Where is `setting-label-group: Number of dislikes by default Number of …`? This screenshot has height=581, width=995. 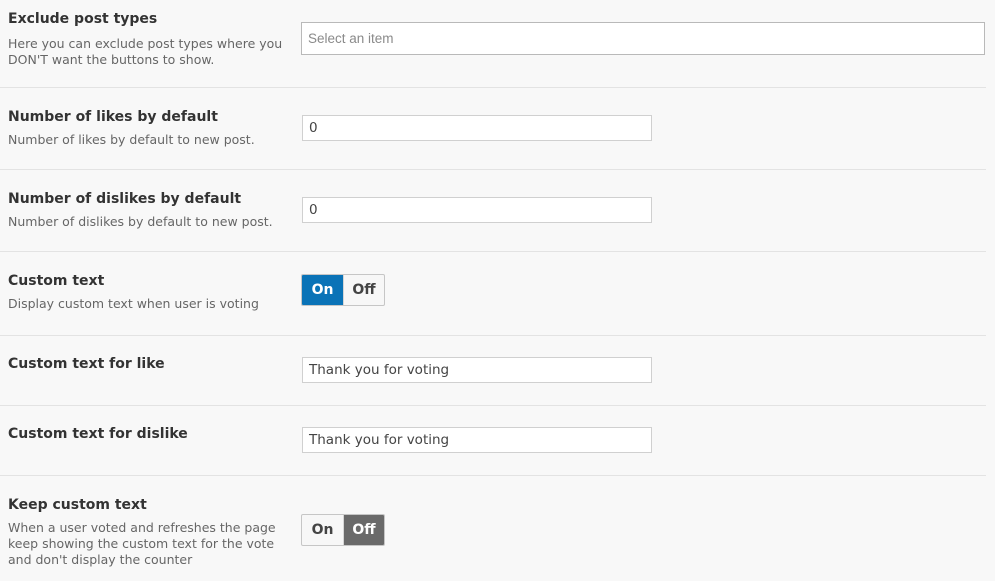
setting-label-group: Number of dislikes by default Number of … is located at coordinates (150, 210).